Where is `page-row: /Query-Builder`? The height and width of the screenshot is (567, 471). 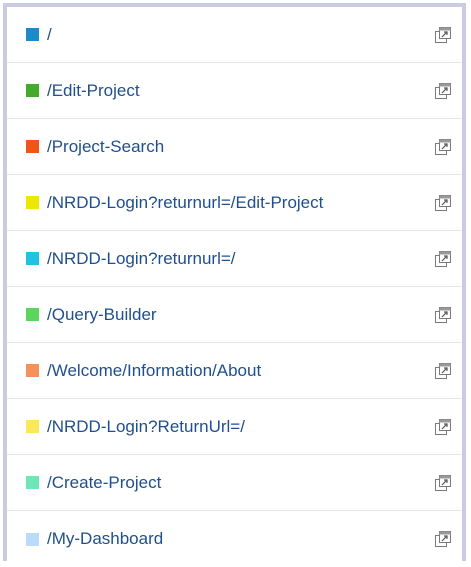 page-row: /Query-Builder is located at coordinates (234, 315).